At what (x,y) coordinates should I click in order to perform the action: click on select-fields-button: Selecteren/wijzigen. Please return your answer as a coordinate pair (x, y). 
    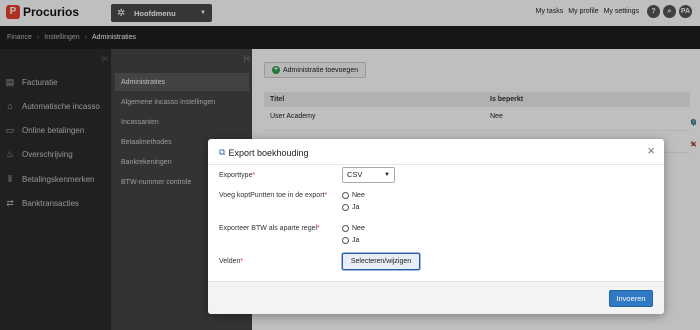
    Looking at the image, I should click on (381, 261).